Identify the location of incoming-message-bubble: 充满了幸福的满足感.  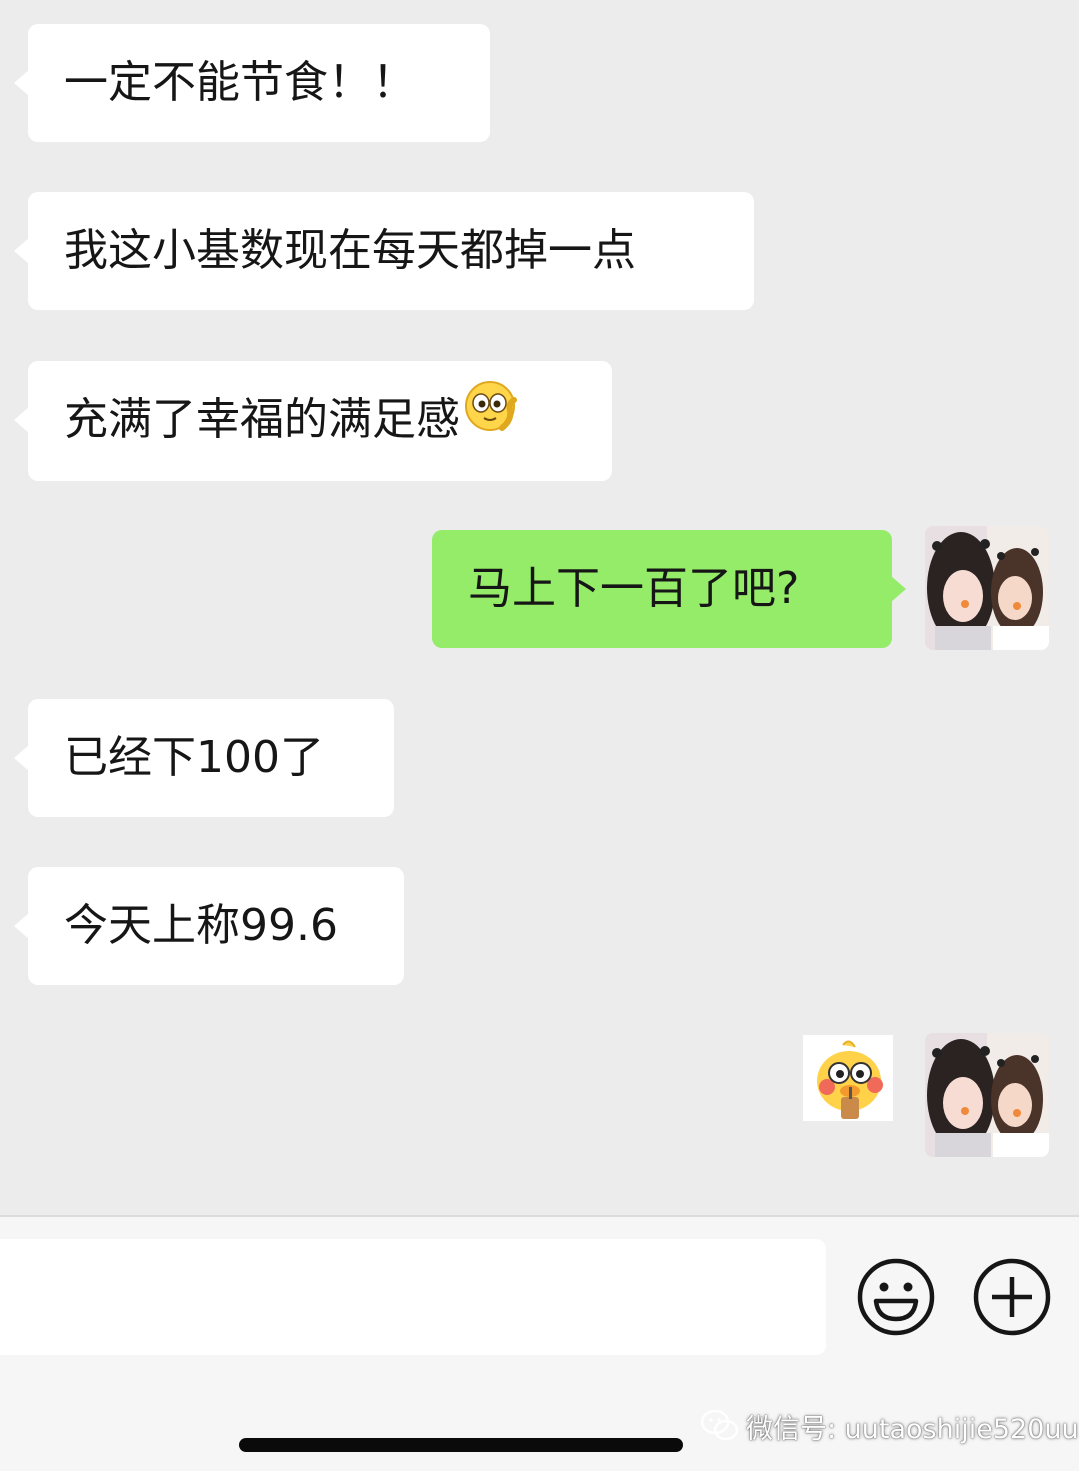
(313, 421).